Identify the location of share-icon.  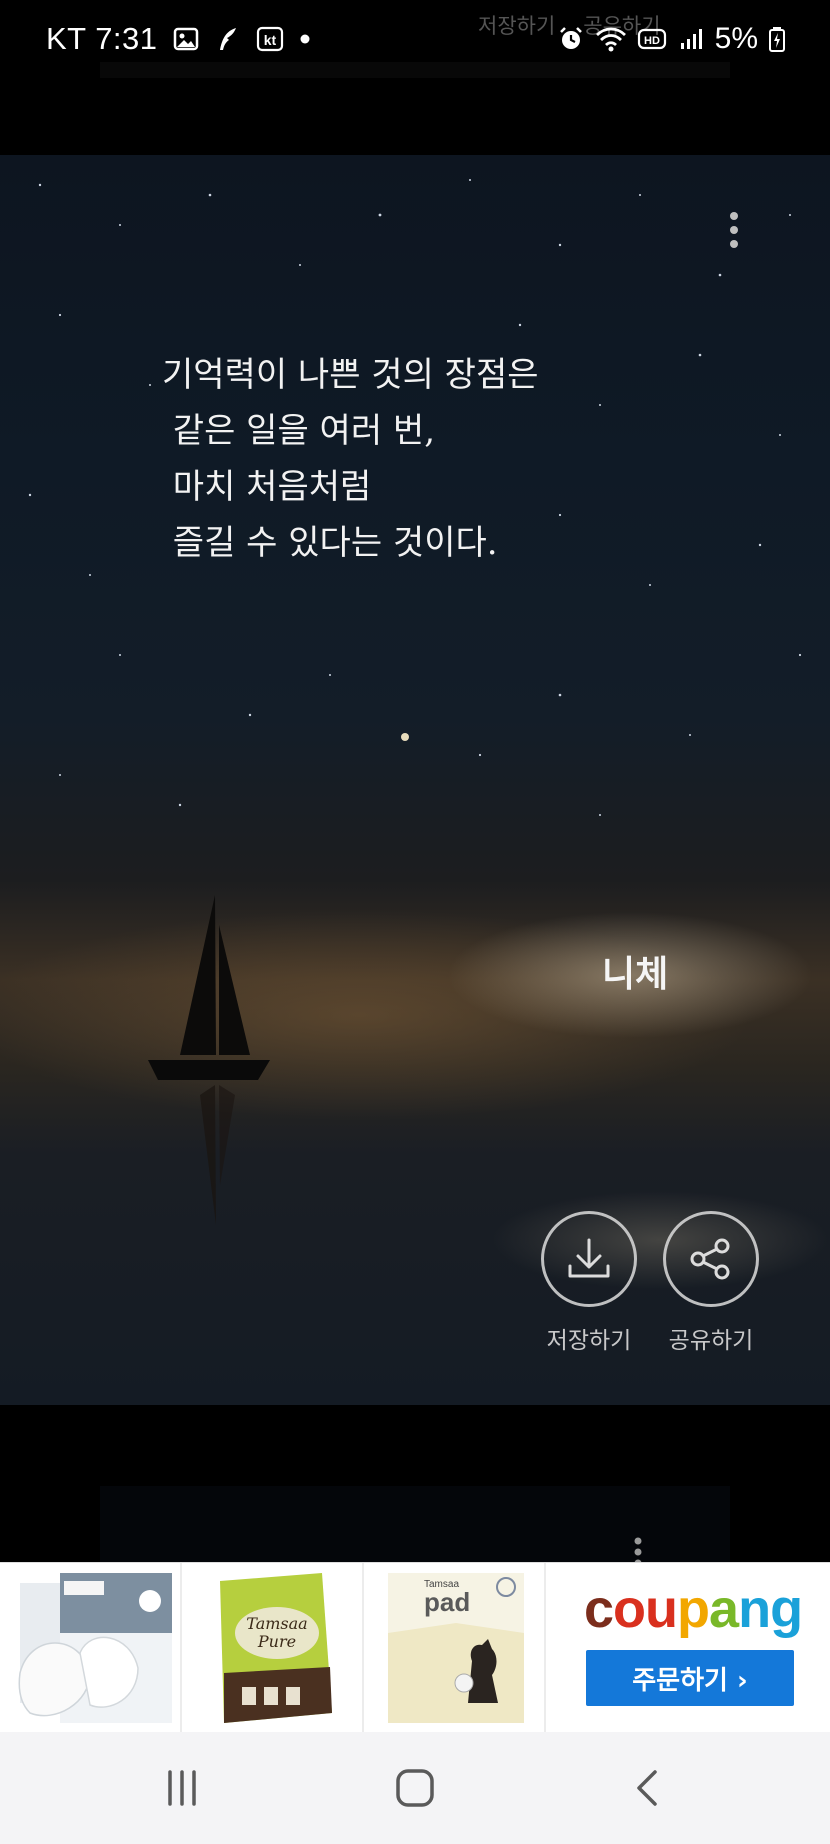
(710, 1259).